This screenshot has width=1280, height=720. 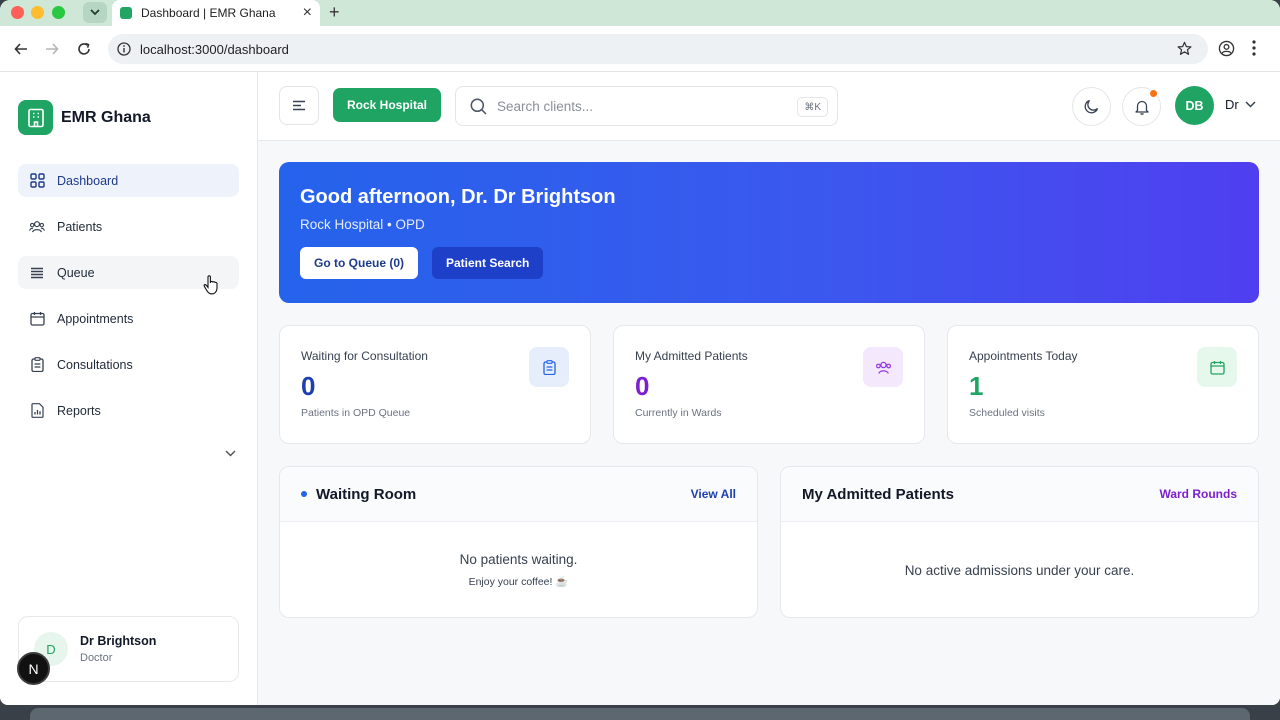 I want to click on sidebar-item-reports: Reports, so click(x=128, y=410).